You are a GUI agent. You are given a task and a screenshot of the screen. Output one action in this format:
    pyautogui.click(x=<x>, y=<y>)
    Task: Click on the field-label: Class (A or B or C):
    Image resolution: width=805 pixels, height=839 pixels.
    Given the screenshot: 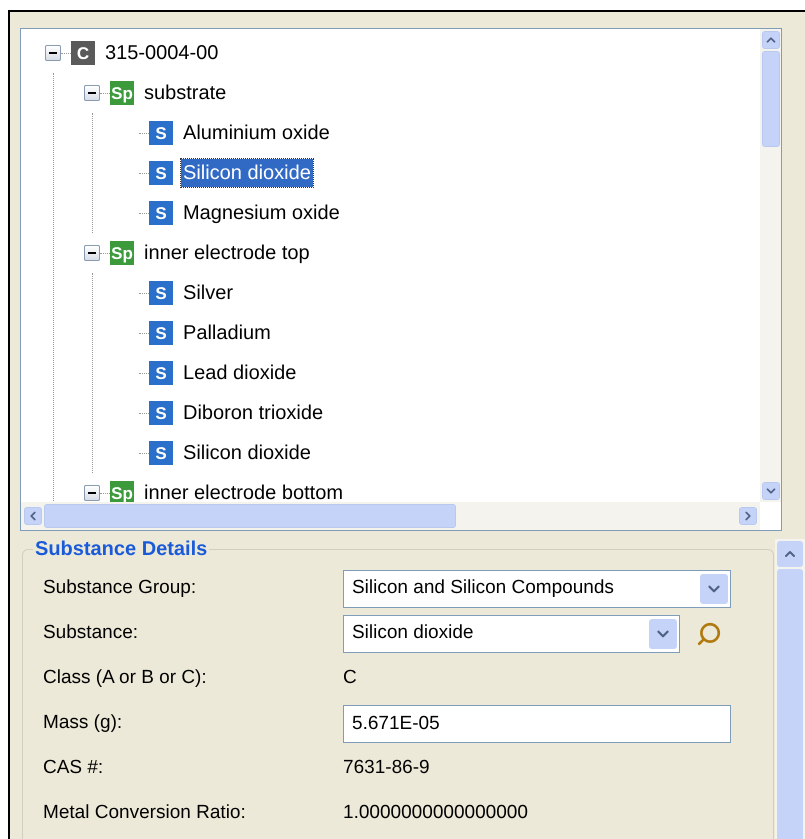 What is the action you would take?
    pyautogui.click(x=125, y=678)
    